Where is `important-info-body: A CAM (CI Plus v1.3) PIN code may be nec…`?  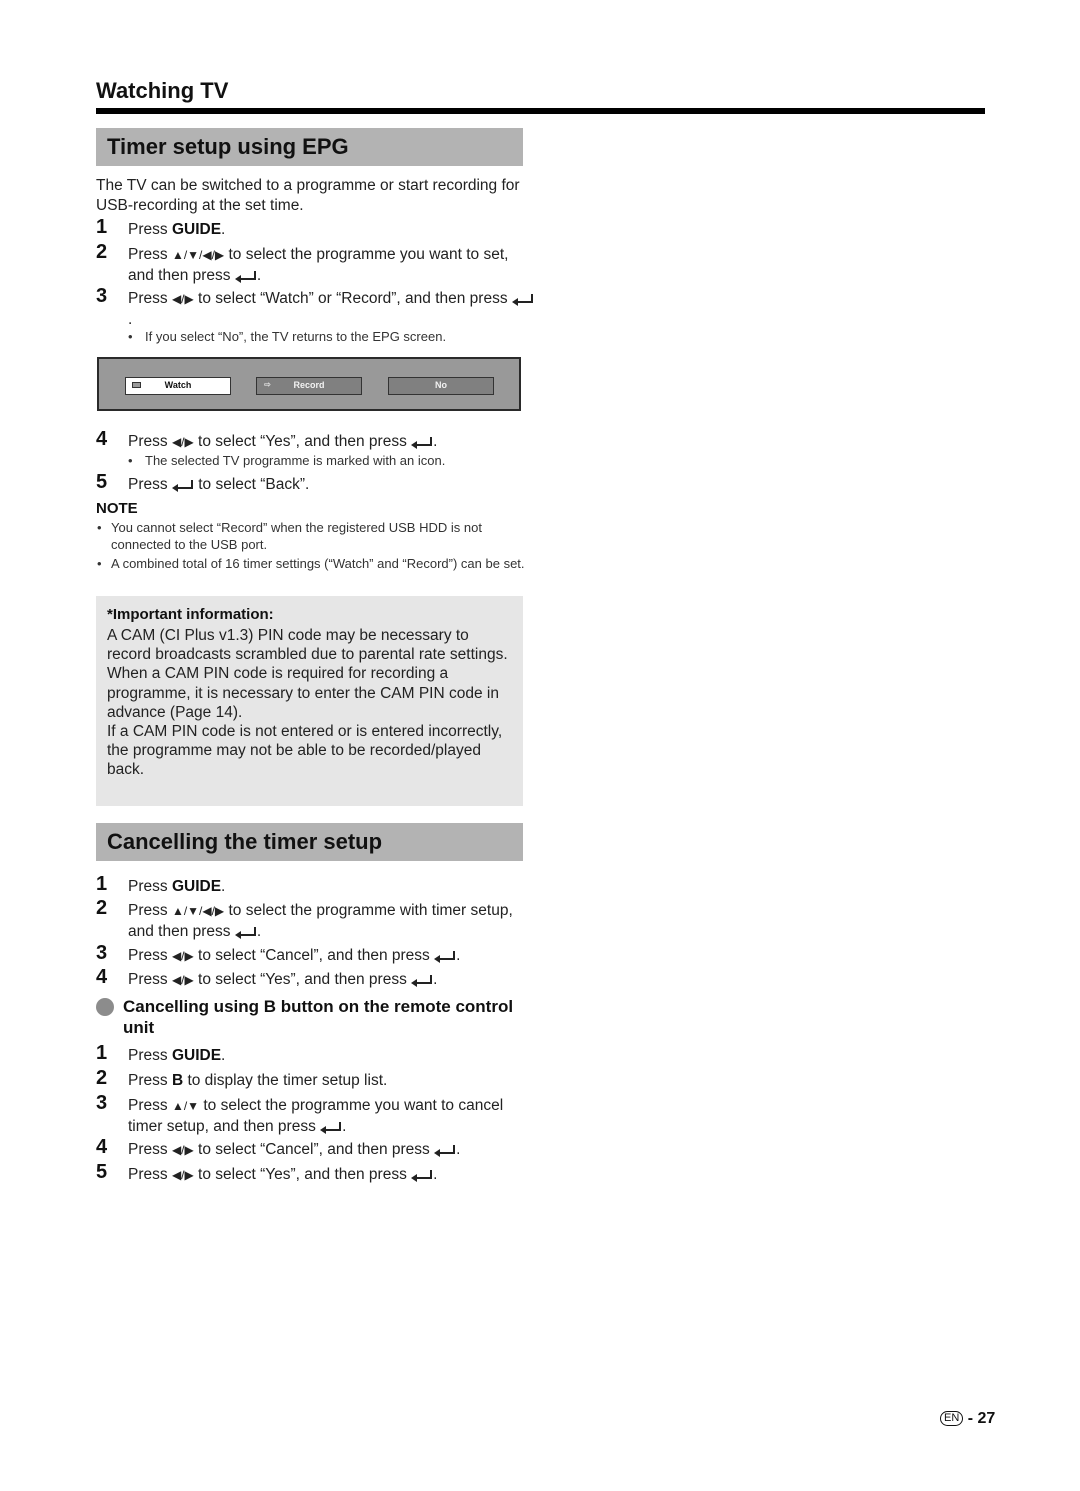
important-info-body: A CAM (CI Plus v1.3) PIN code may be nec… is located at coordinates (307, 703).